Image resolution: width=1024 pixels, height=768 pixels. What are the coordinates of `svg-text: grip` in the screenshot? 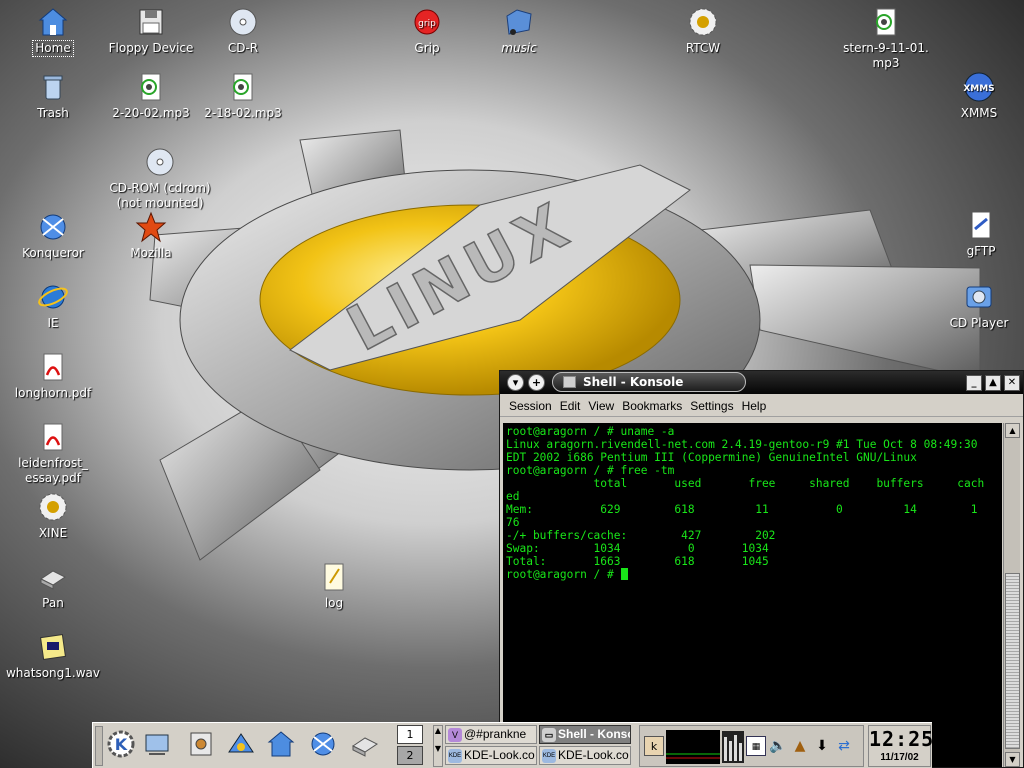 It's located at (427, 24).